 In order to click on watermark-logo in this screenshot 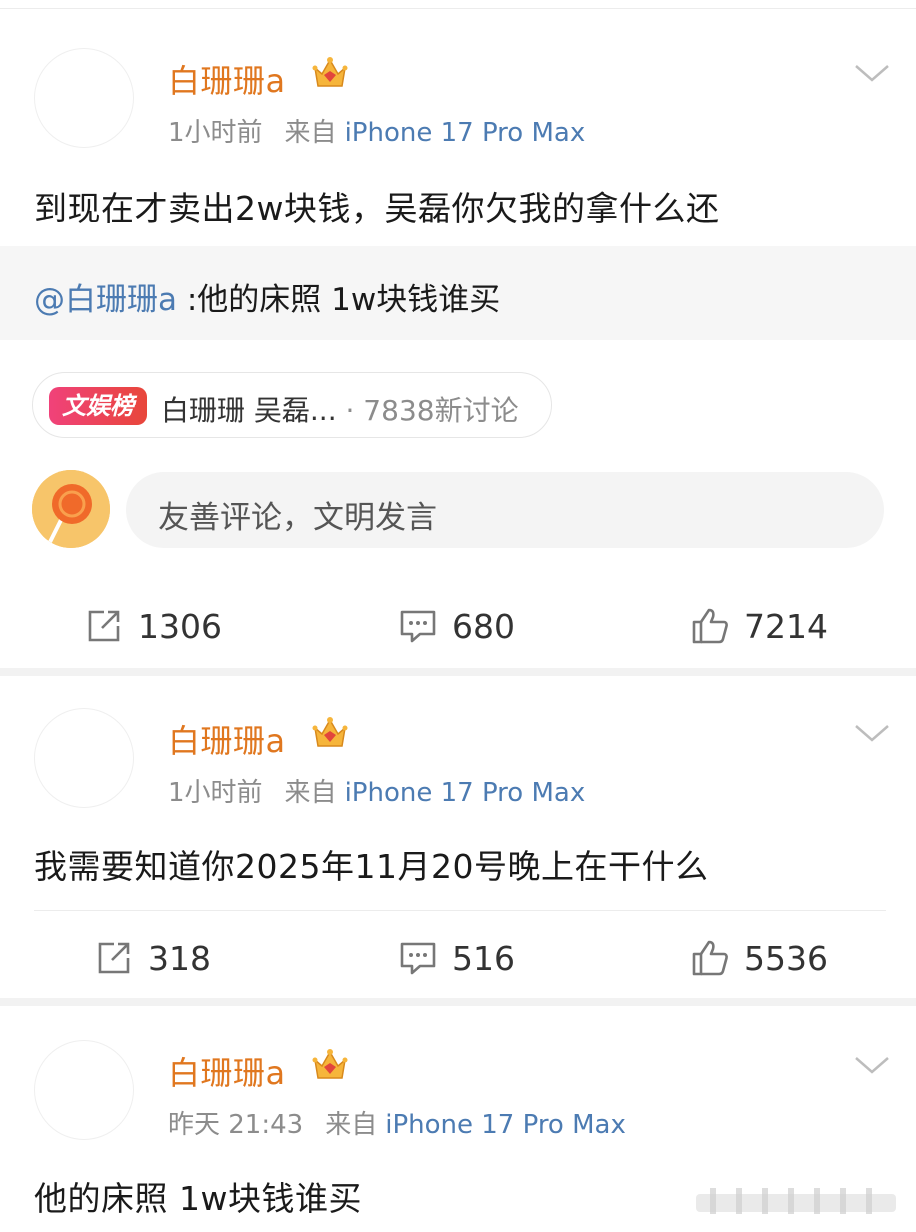, I will do `click(796, 1201)`.